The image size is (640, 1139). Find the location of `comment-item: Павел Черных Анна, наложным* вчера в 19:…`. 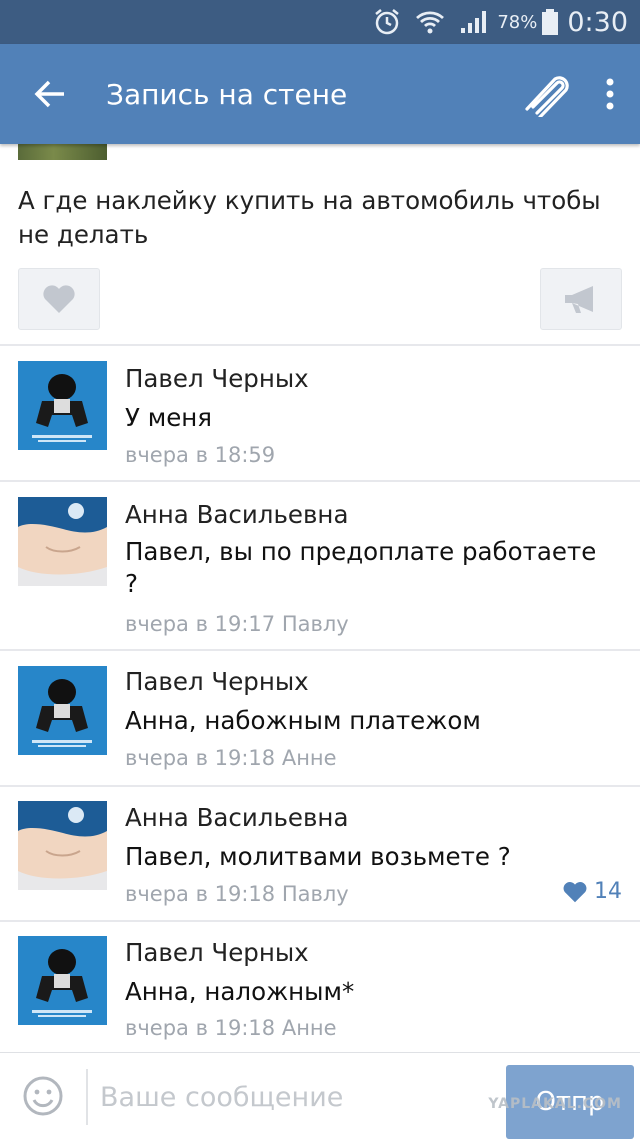

comment-item: Павел Черных Анна, наложным* вчера в 19:… is located at coordinates (320, 987).